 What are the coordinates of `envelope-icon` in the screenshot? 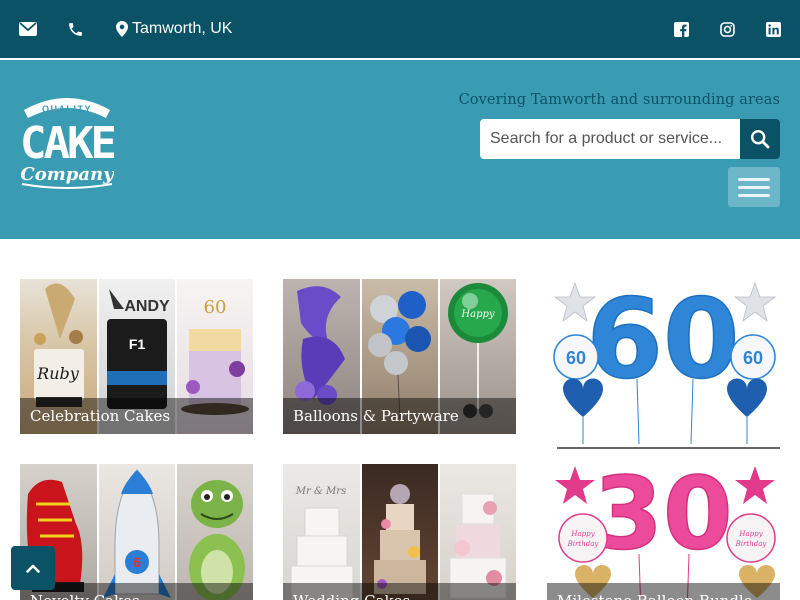 It's located at (28, 29).